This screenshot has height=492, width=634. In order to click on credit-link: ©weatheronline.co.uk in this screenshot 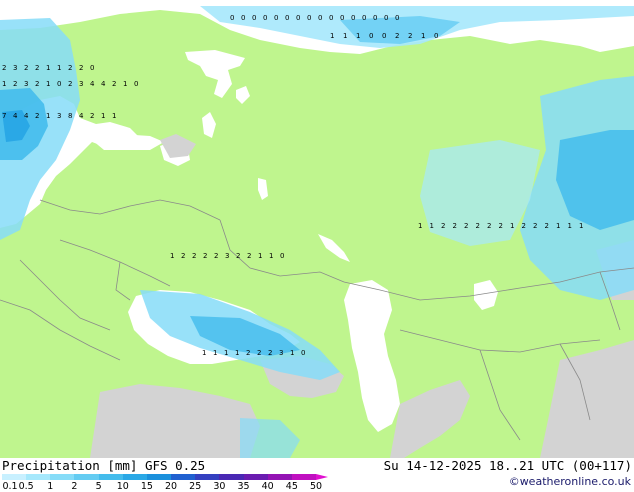, I will do `click(570, 481)`.